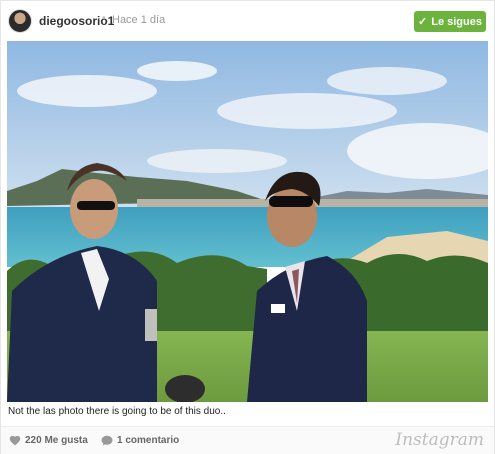  I want to click on comments-stat: 1 comentario, so click(140, 440).